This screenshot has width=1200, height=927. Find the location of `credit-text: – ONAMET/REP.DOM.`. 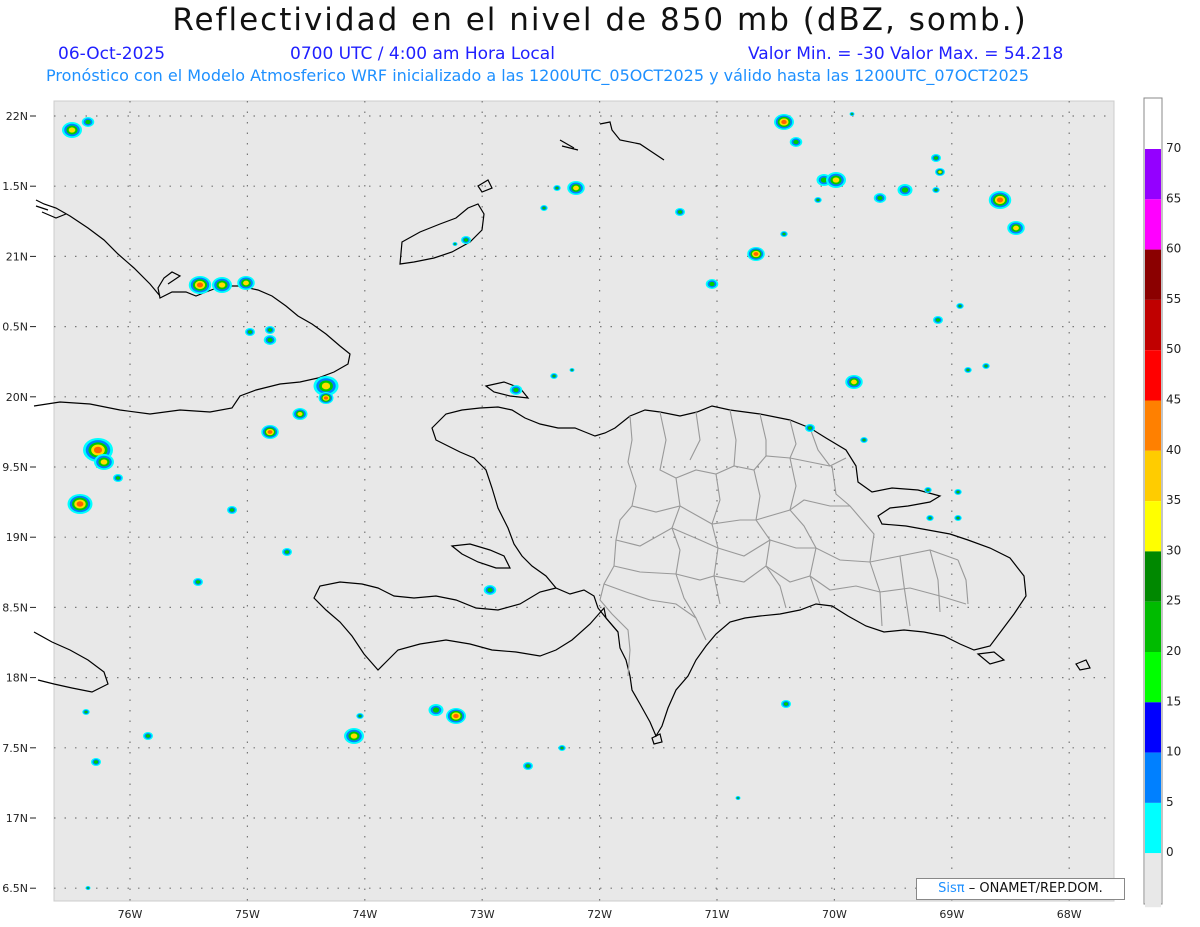

credit-text: – ONAMET/REP.DOM. is located at coordinates (1035, 888).